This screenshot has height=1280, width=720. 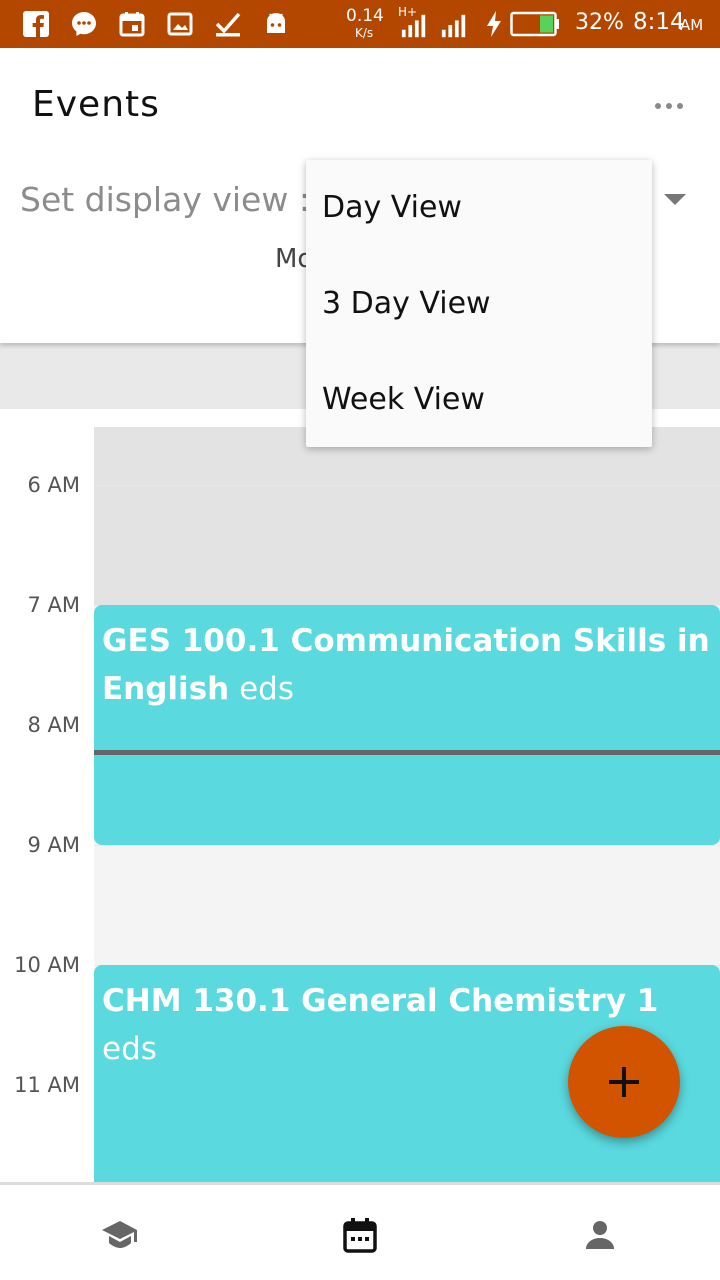 I want to click on gallery-icon, so click(x=180, y=24).